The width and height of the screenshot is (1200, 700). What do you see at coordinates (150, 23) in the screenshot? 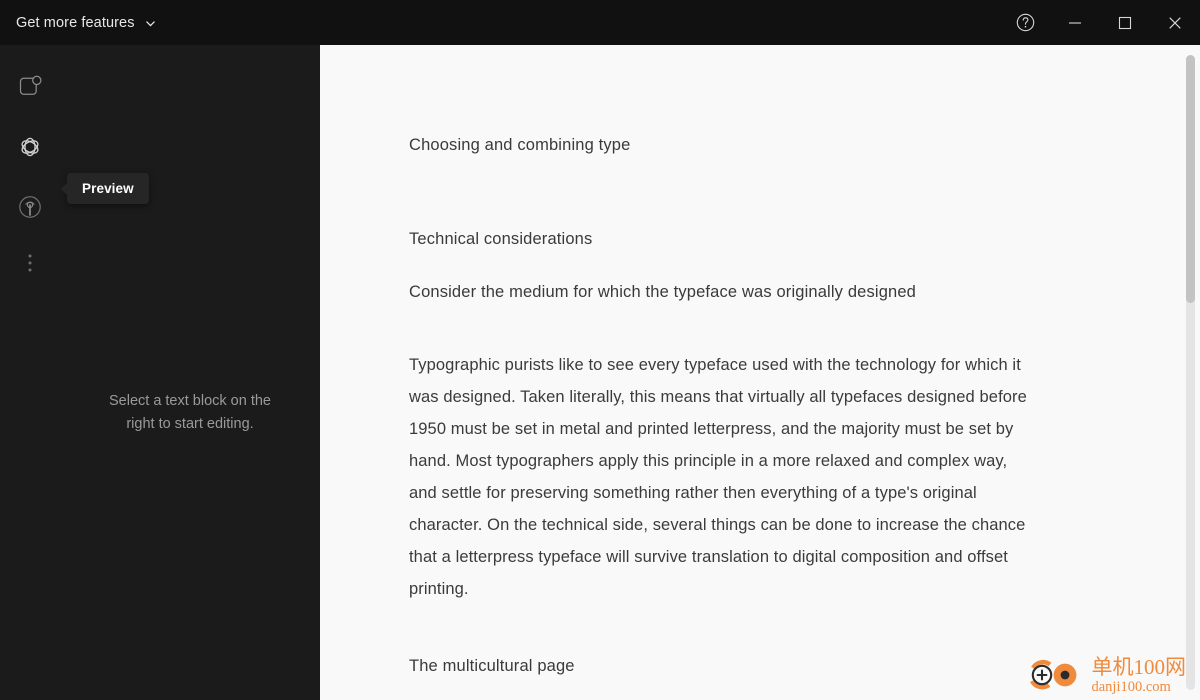
I see `chevron-down-icon` at bounding box center [150, 23].